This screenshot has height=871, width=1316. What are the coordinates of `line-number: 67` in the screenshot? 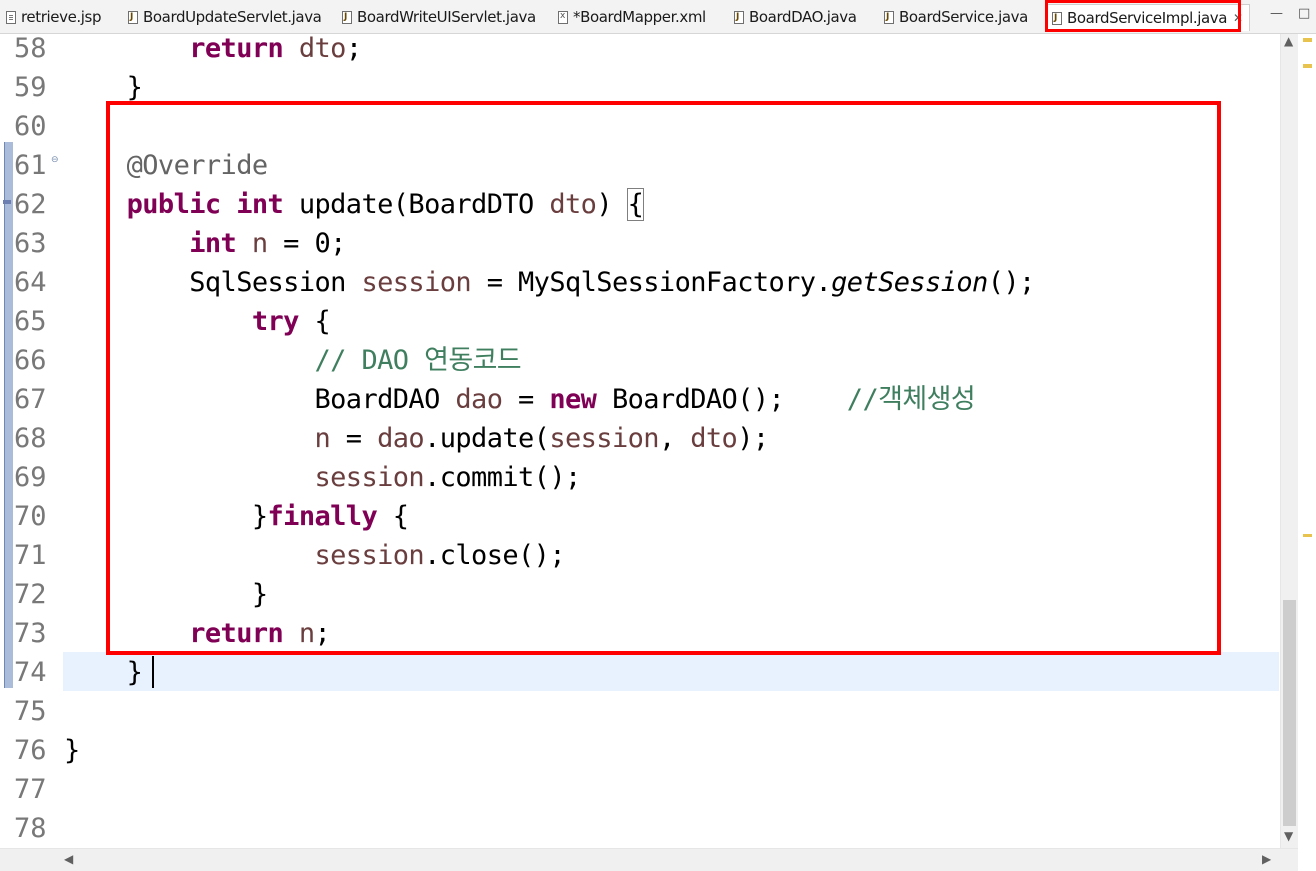 It's located at (30, 399).